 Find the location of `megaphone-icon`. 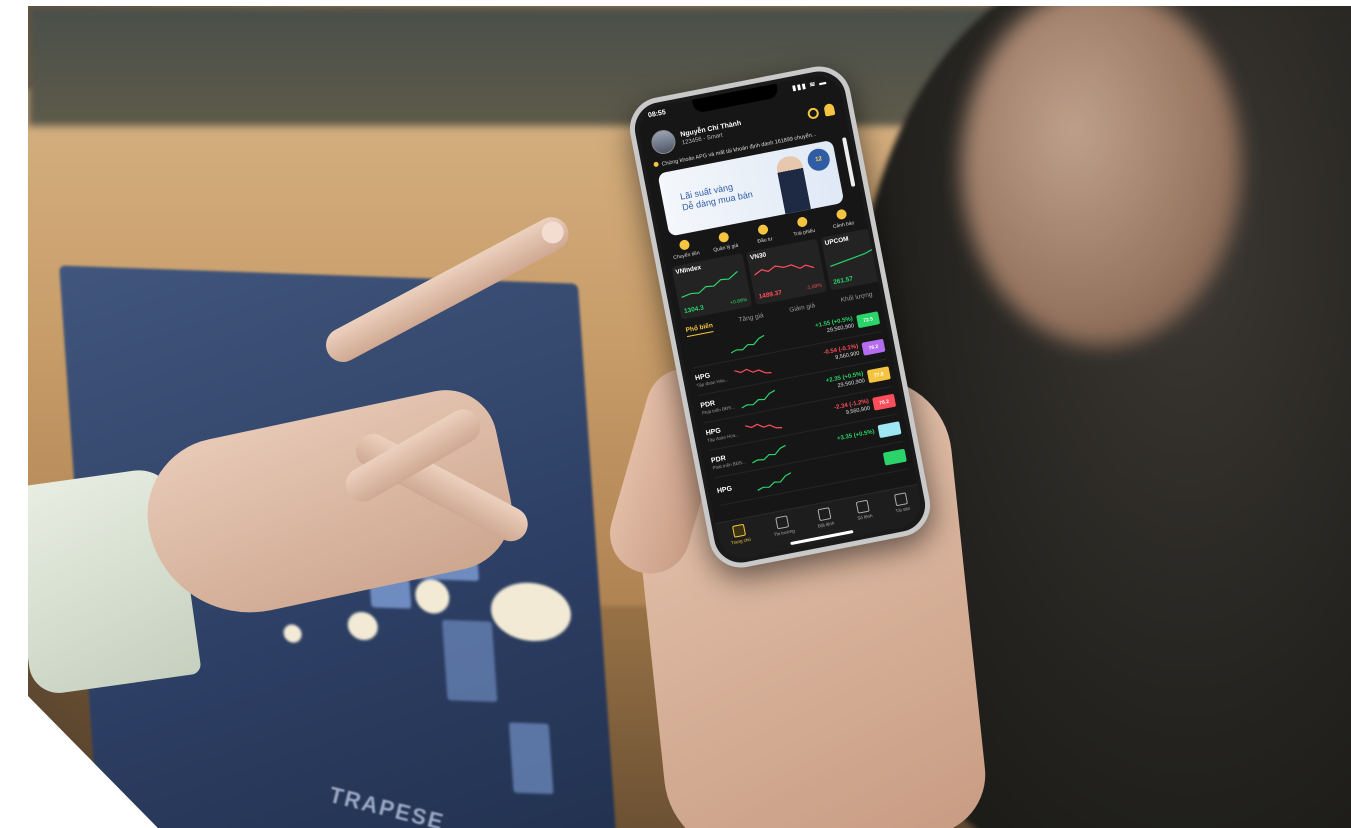

megaphone-icon is located at coordinates (656, 164).